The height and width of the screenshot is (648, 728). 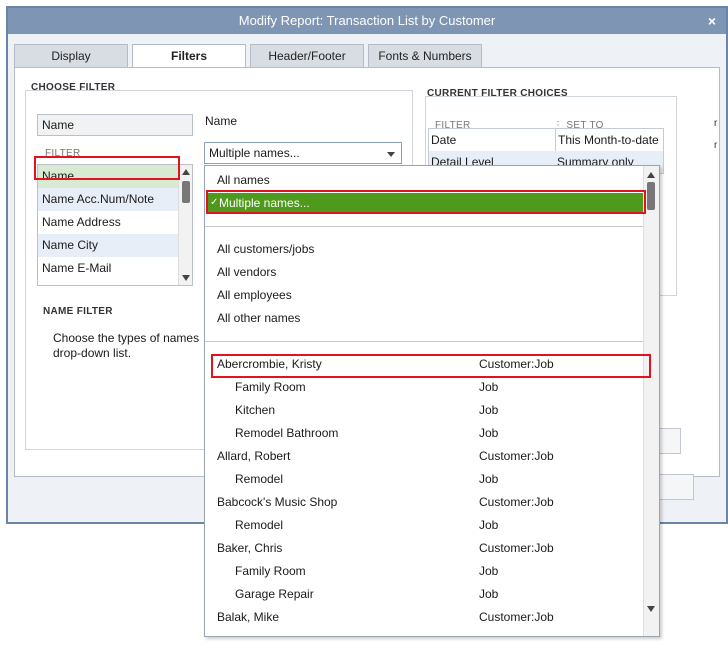 What do you see at coordinates (63, 153) in the screenshot?
I see `filter-sublabel: FILTER` at bounding box center [63, 153].